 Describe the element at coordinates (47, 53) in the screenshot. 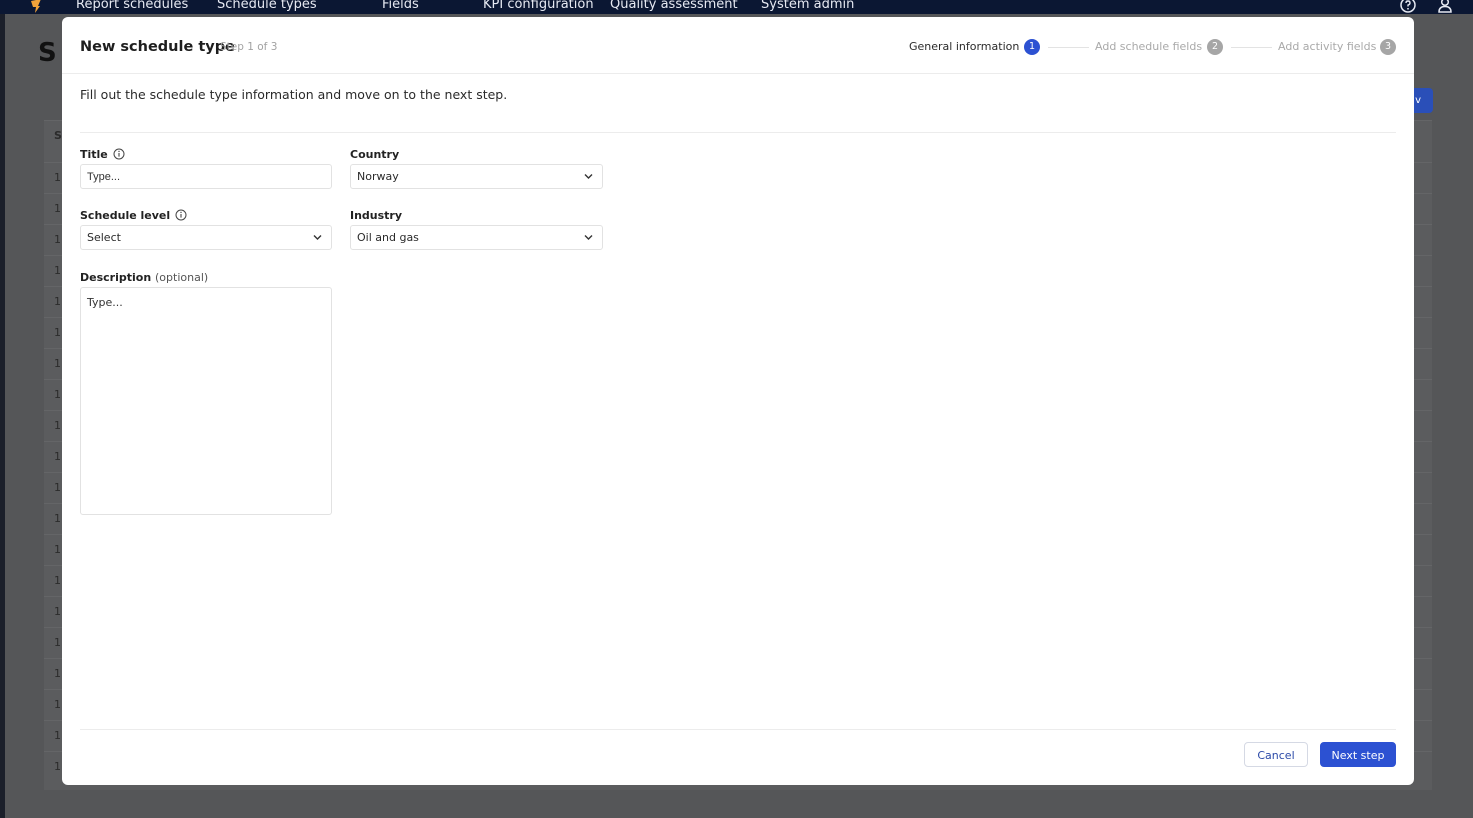

I see `background-page-heading: S` at that location.